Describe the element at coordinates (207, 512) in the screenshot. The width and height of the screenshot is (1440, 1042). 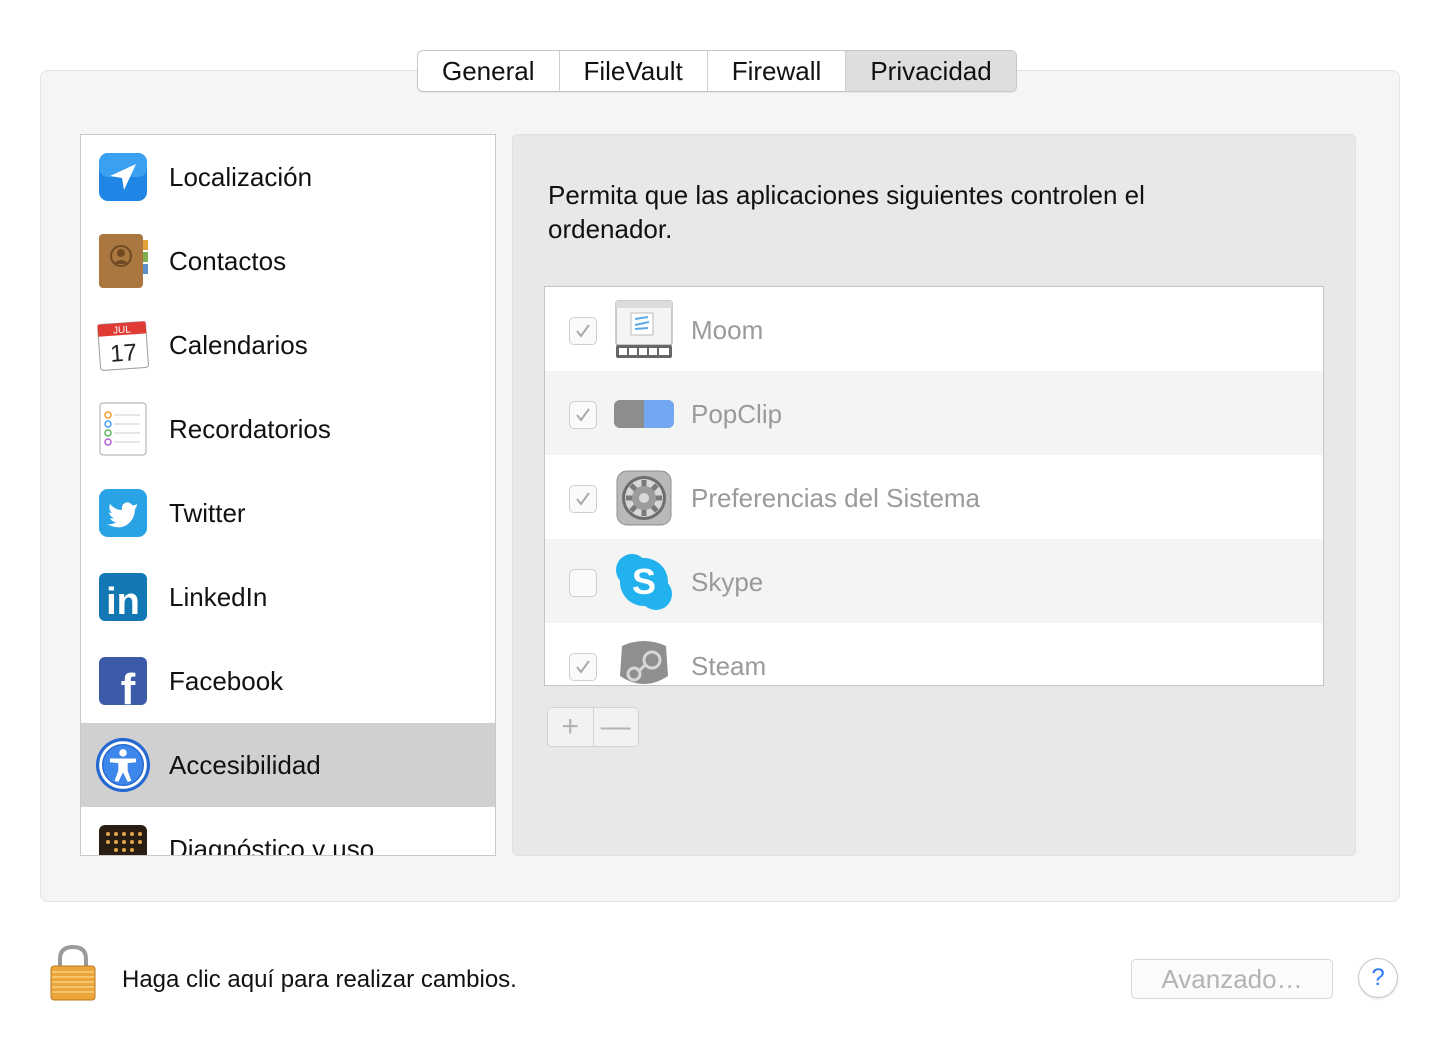
I see `sidebar-item-label: Twitter` at that location.